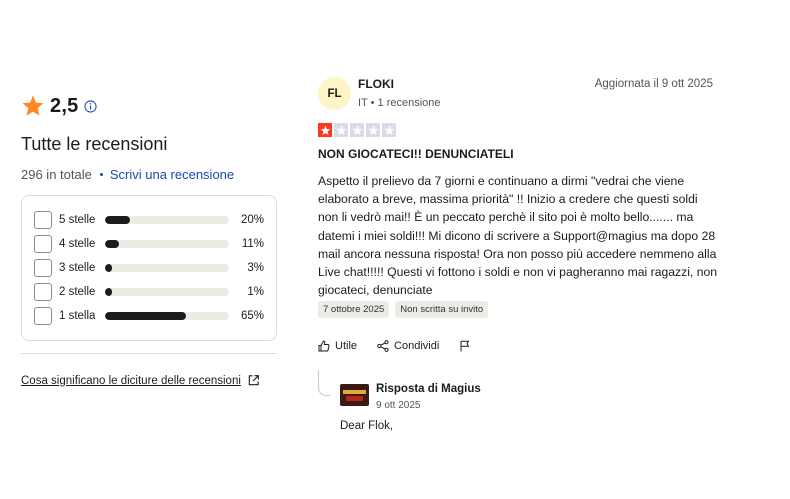 The image size is (790, 499). Describe the element at coordinates (94, 144) in the screenshot. I see `page-title: Tutte le recensioni` at that location.